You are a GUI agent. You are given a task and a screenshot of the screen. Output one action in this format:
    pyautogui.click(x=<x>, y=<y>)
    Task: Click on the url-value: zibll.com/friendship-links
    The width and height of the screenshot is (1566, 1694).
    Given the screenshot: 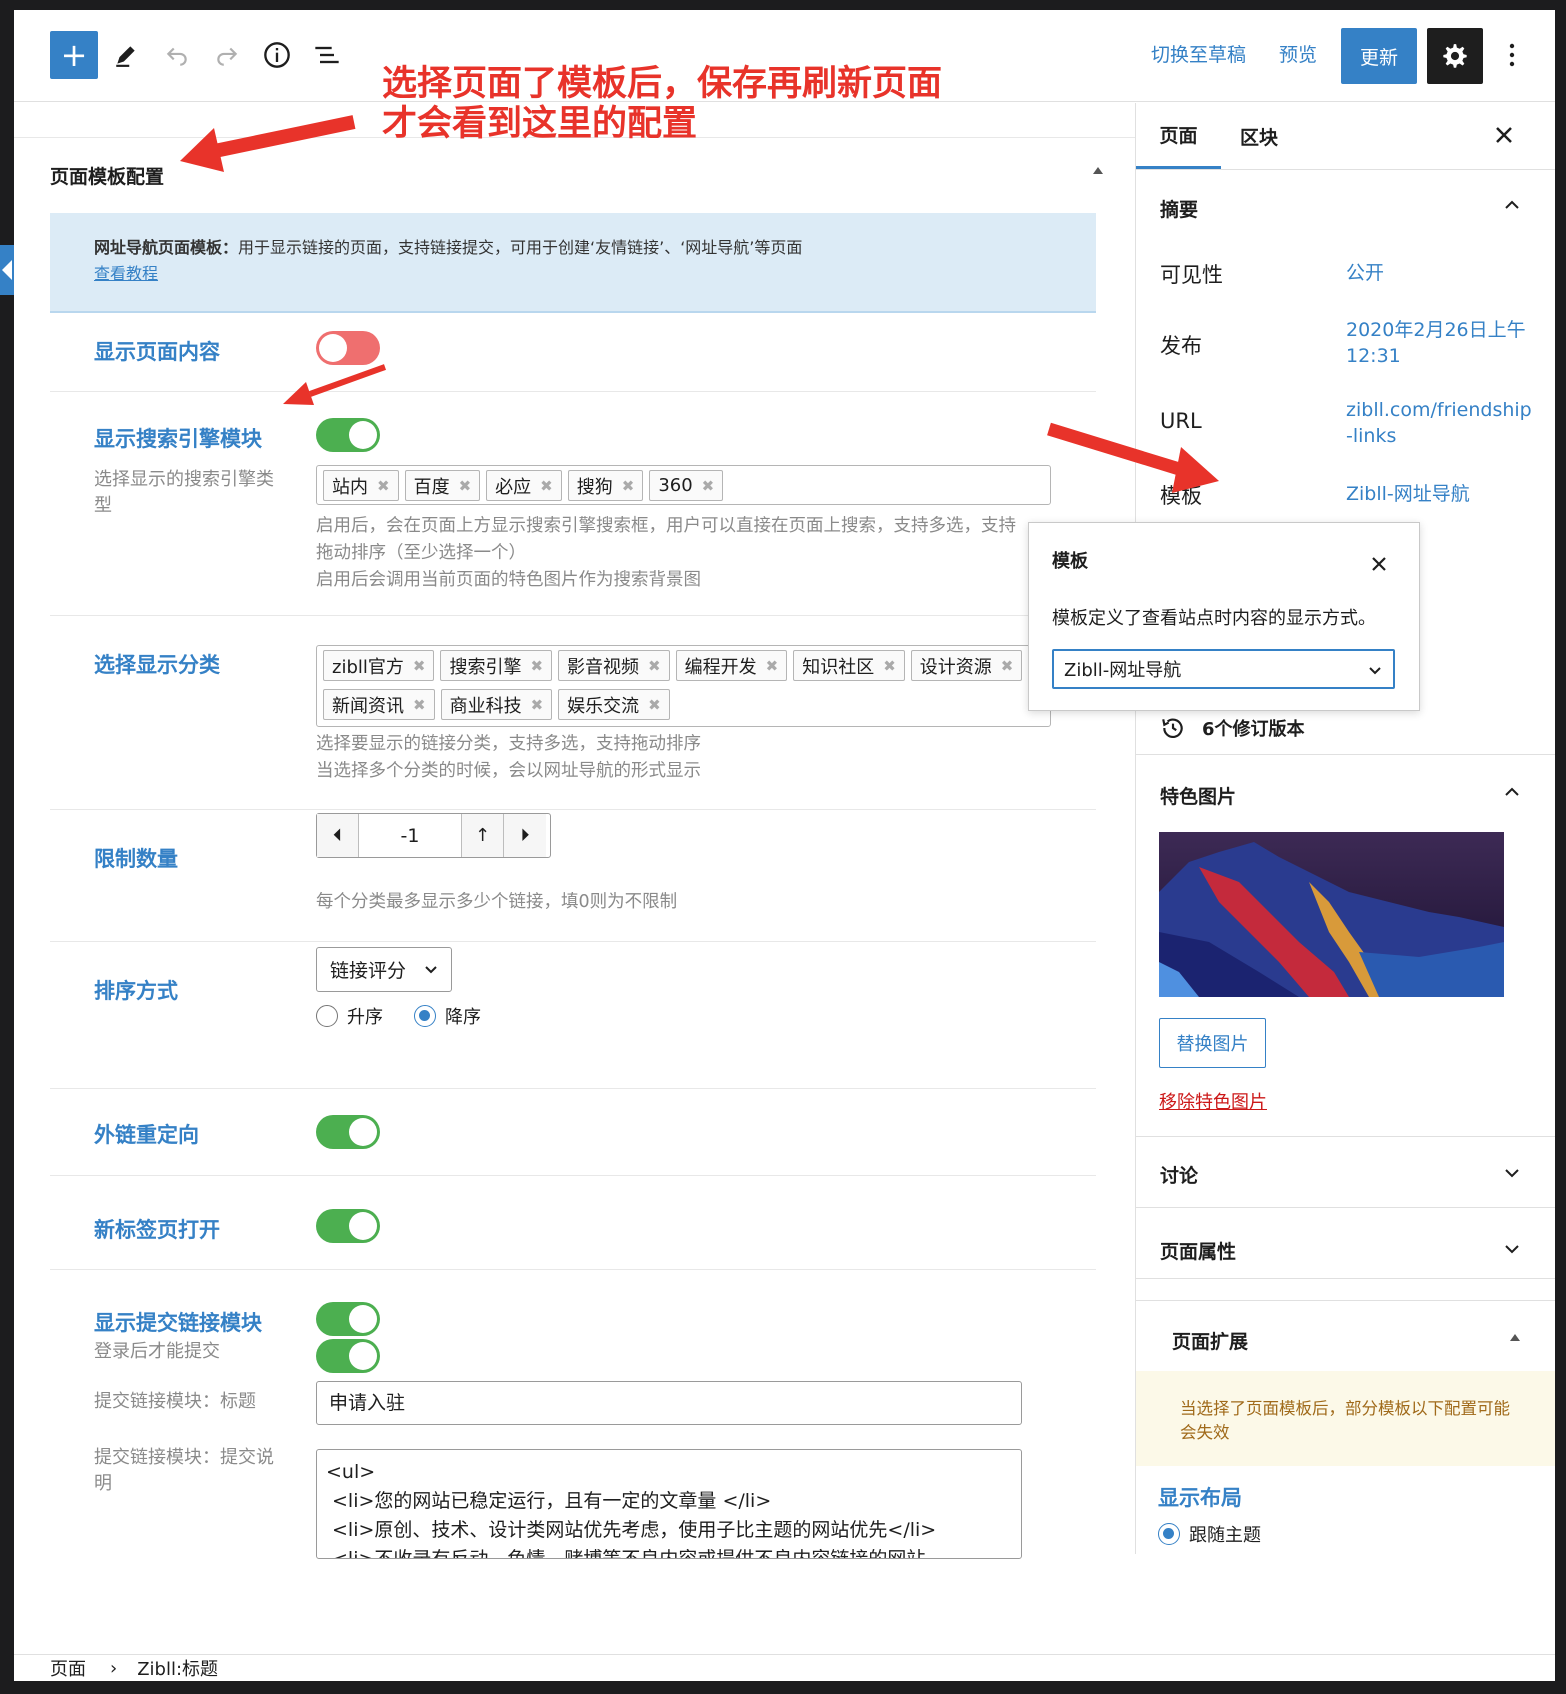 What is the action you would take?
    pyautogui.click(x=1441, y=423)
    